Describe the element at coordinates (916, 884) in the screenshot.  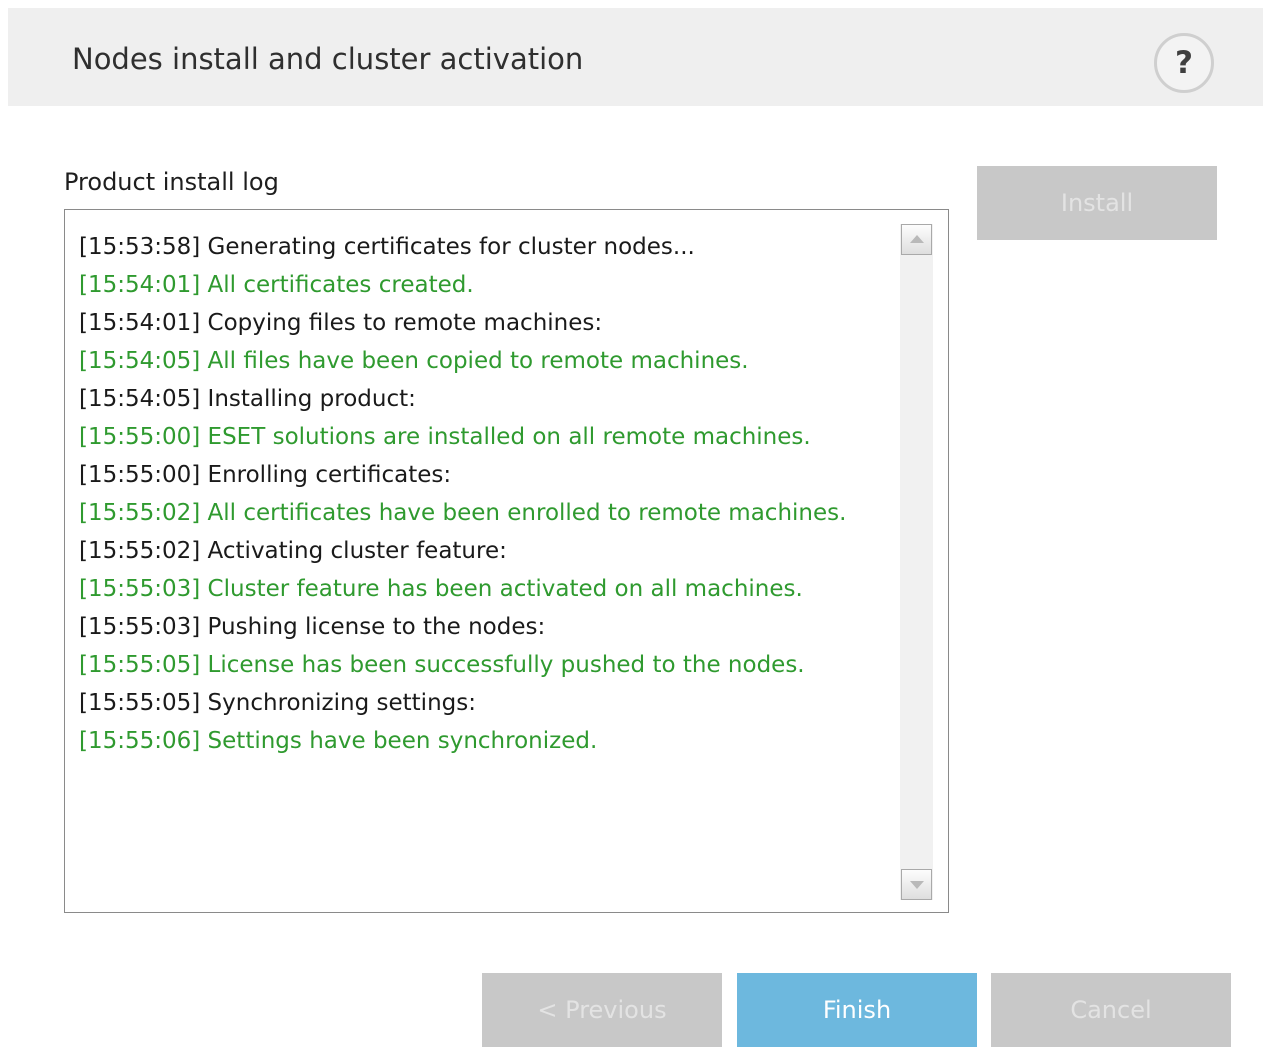
I see `scroll-down-arrow-icon` at that location.